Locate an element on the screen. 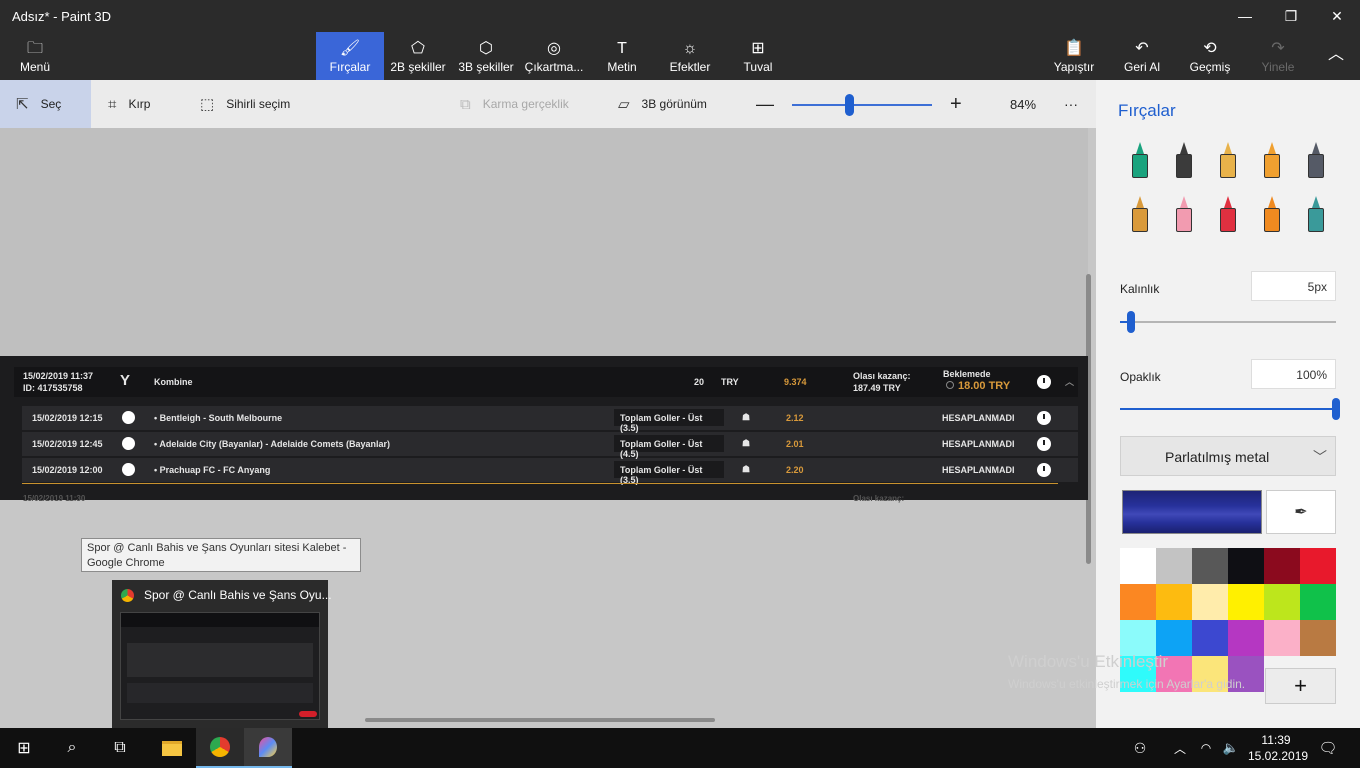  cube-icon: ⬡ is located at coordinates (486, 48).